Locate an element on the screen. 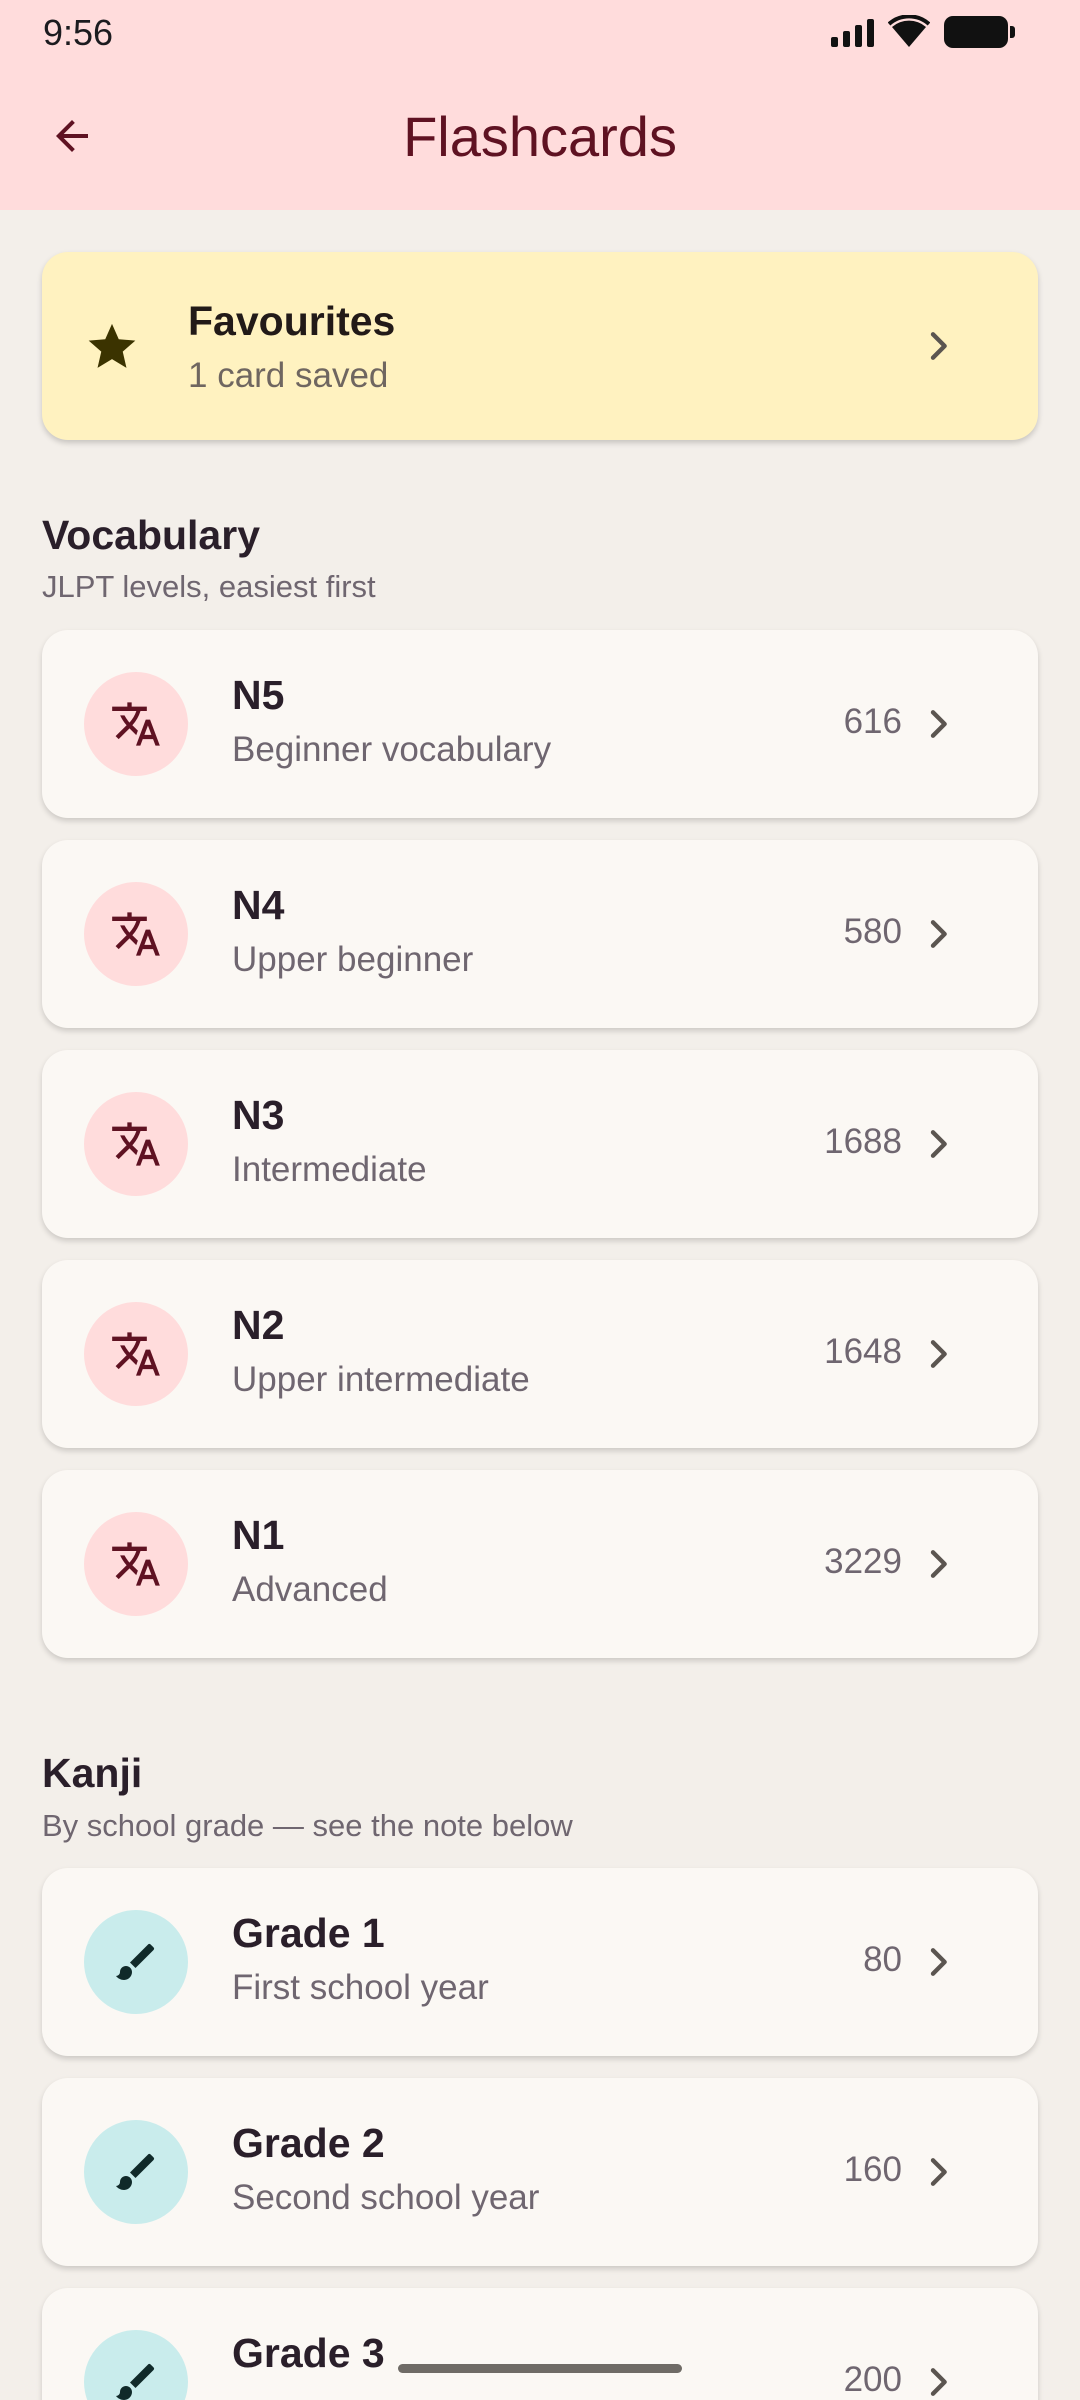 This screenshot has width=1080, height=2400. kanji-card-grade-3: Grade 3 200 is located at coordinates (540, 2344).